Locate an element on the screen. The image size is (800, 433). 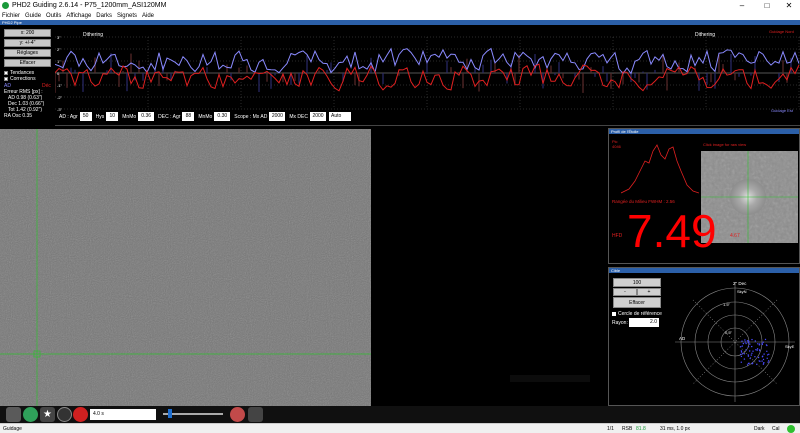
gamma-slider-handle is located at coordinates (170, 413).